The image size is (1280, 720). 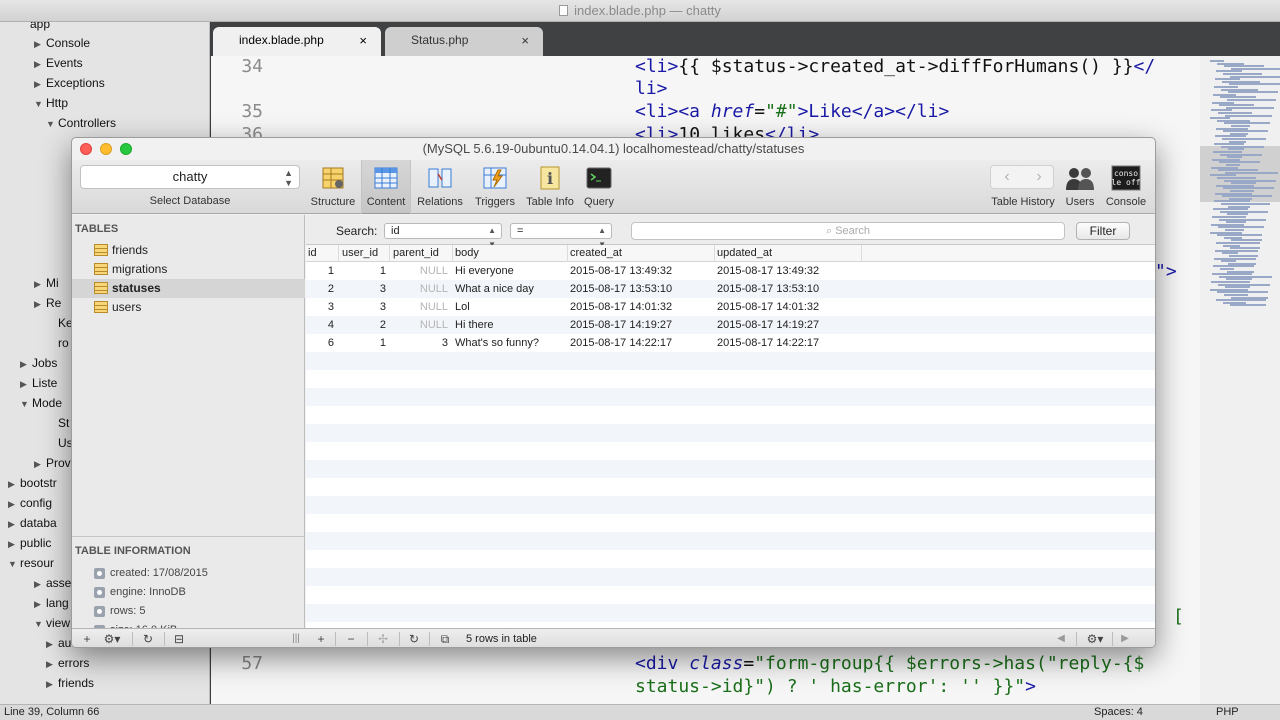 I want to click on cell-created-at: 2015-08-17 13:49:32, so click(x=640, y=271).